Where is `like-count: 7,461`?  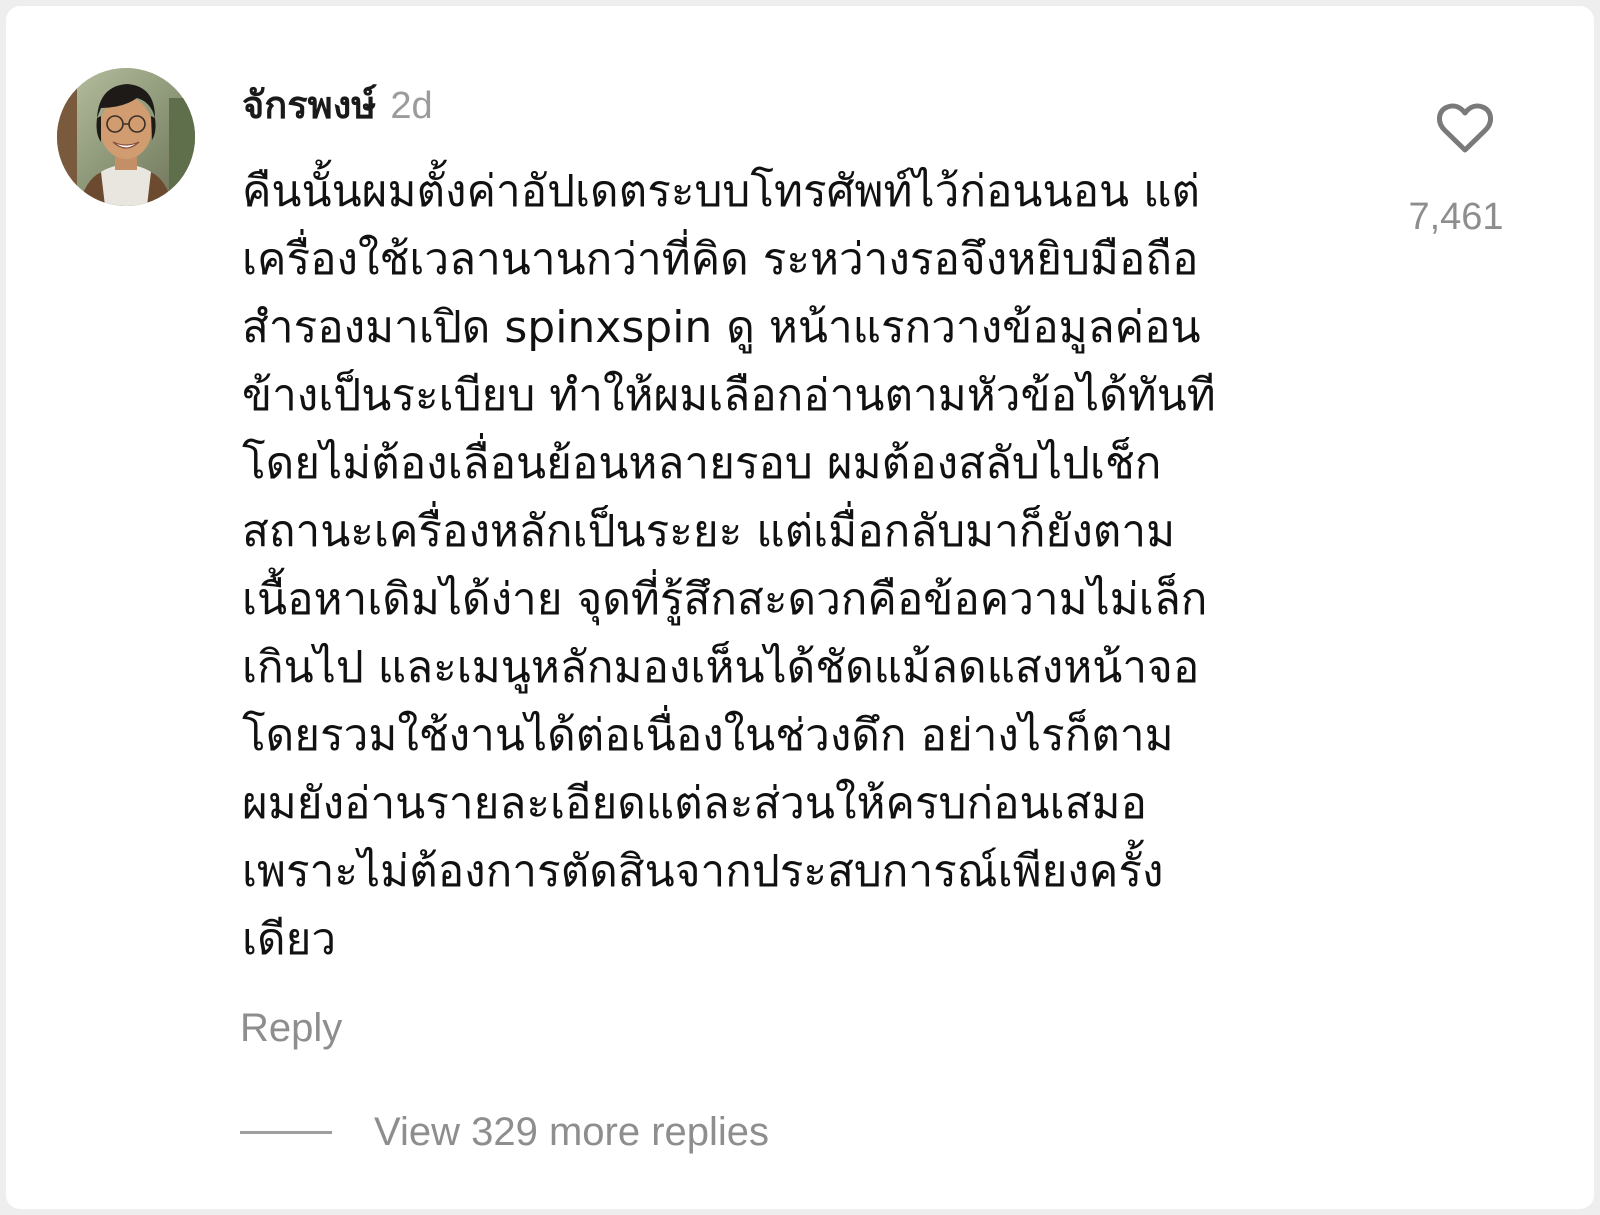 like-count: 7,461 is located at coordinates (1456, 217).